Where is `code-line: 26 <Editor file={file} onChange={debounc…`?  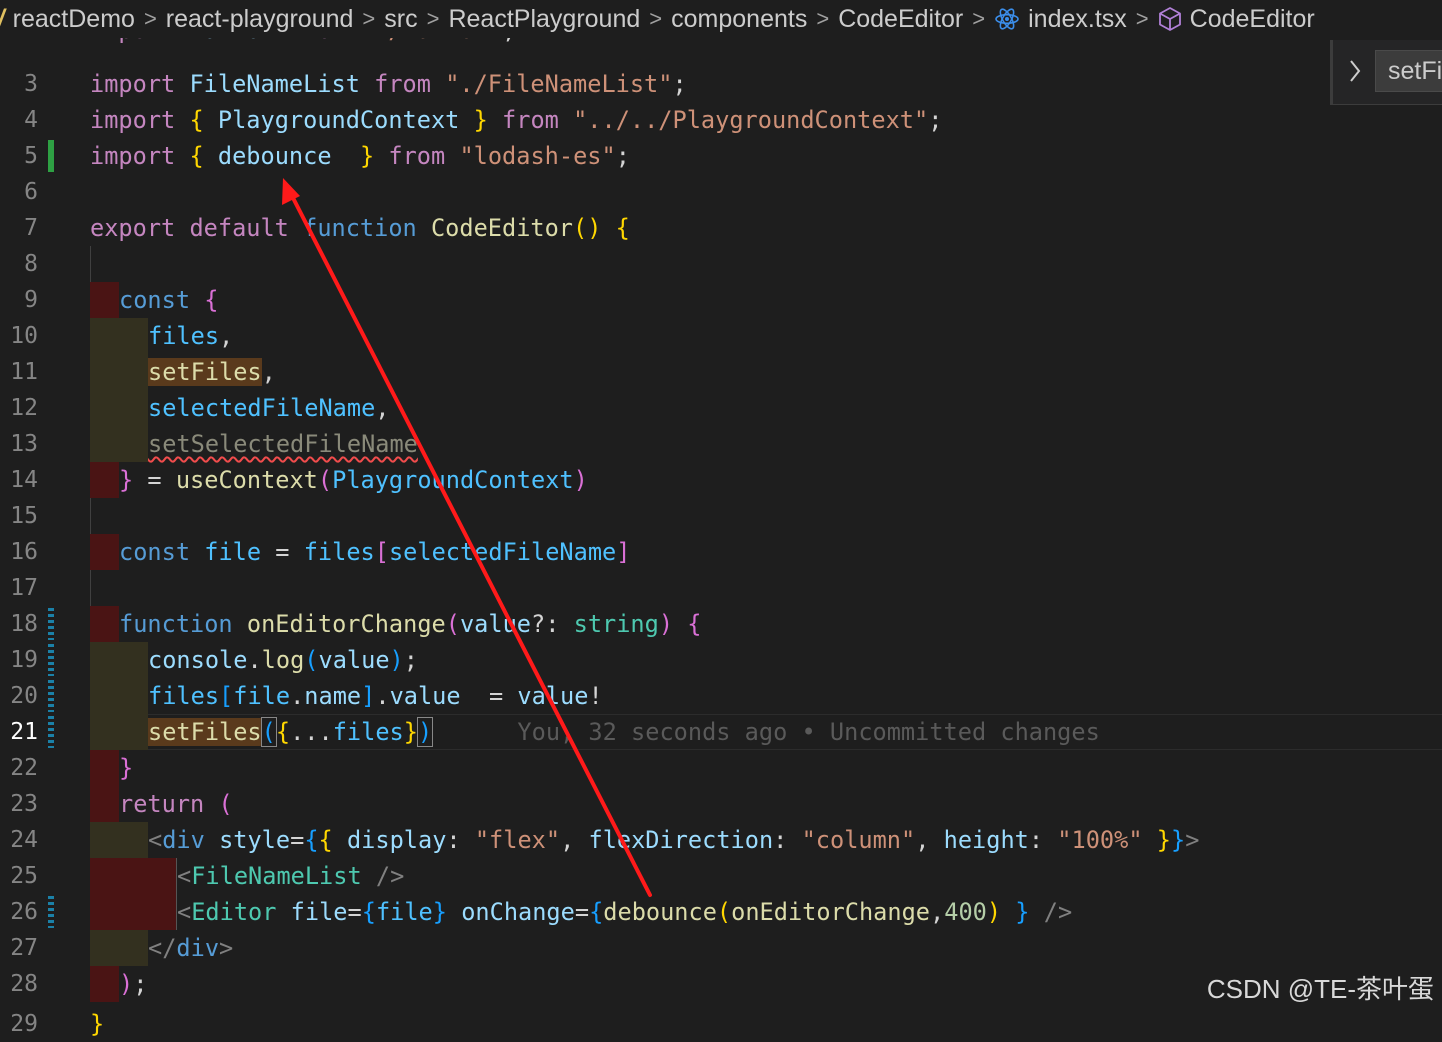 code-line: 26 <Editor file={file} onChange={debounc… is located at coordinates (721, 912).